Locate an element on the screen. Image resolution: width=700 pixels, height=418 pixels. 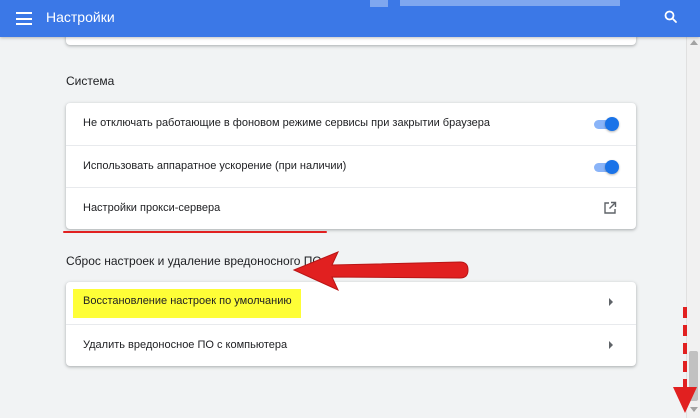
page-title: Настройки is located at coordinates (80, 17).